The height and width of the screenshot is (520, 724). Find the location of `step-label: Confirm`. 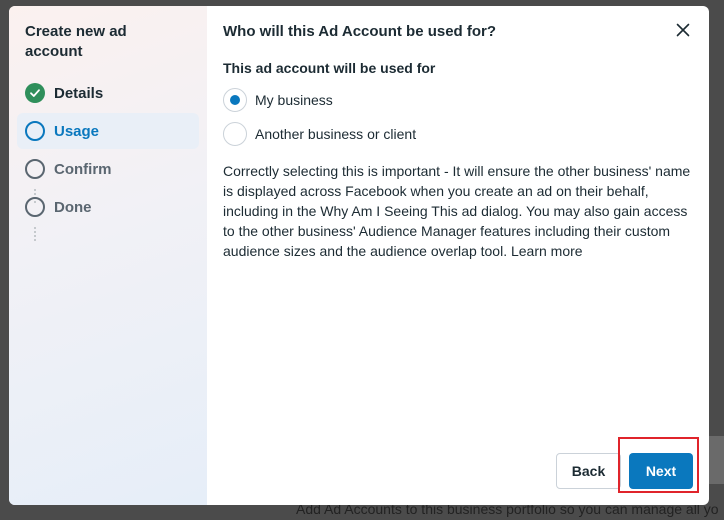

step-label: Confirm is located at coordinates (83, 169).